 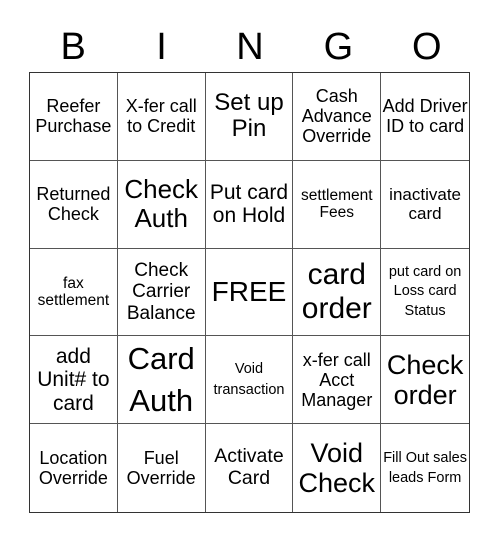 What do you see at coordinates (337, 468) in the screenshot?
I see `bingo-cell: Void Check` at bounding box center [337, 468].